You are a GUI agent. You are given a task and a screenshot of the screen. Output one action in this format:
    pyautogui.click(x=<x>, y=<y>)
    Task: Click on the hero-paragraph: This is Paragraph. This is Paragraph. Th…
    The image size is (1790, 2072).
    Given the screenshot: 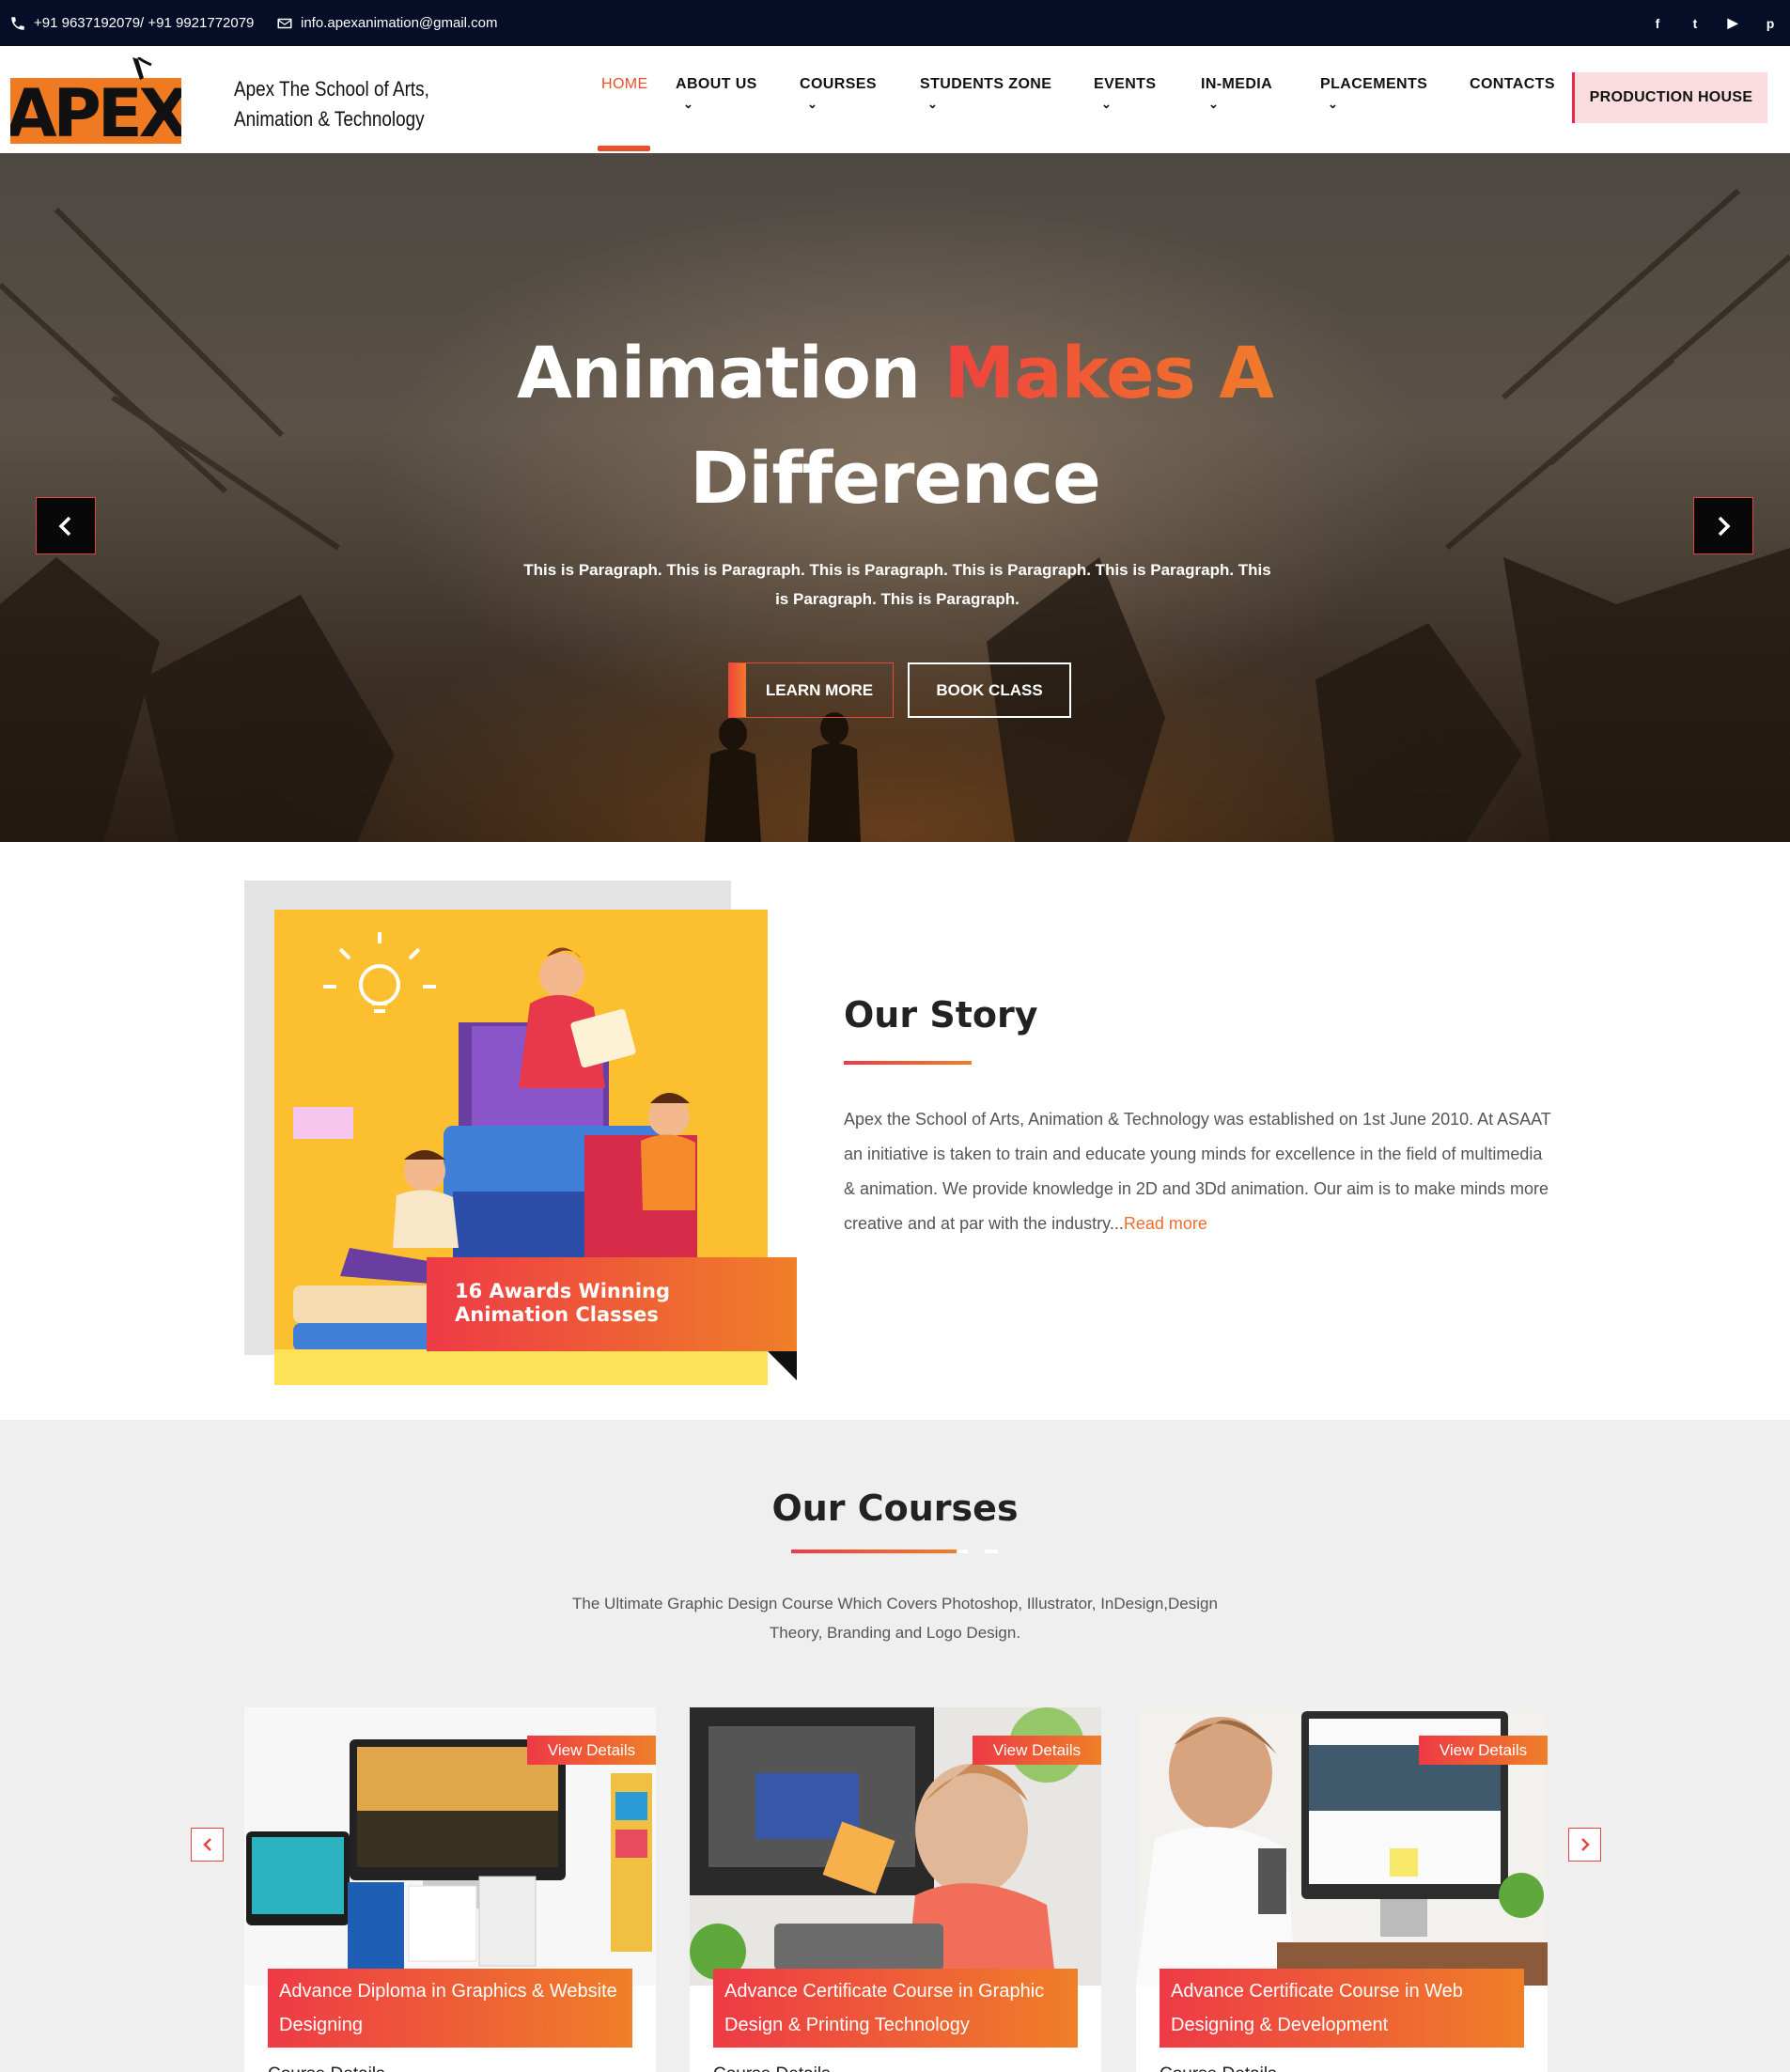 What is the action you would take?
    pyautogui.click(x=897, y=585)
    